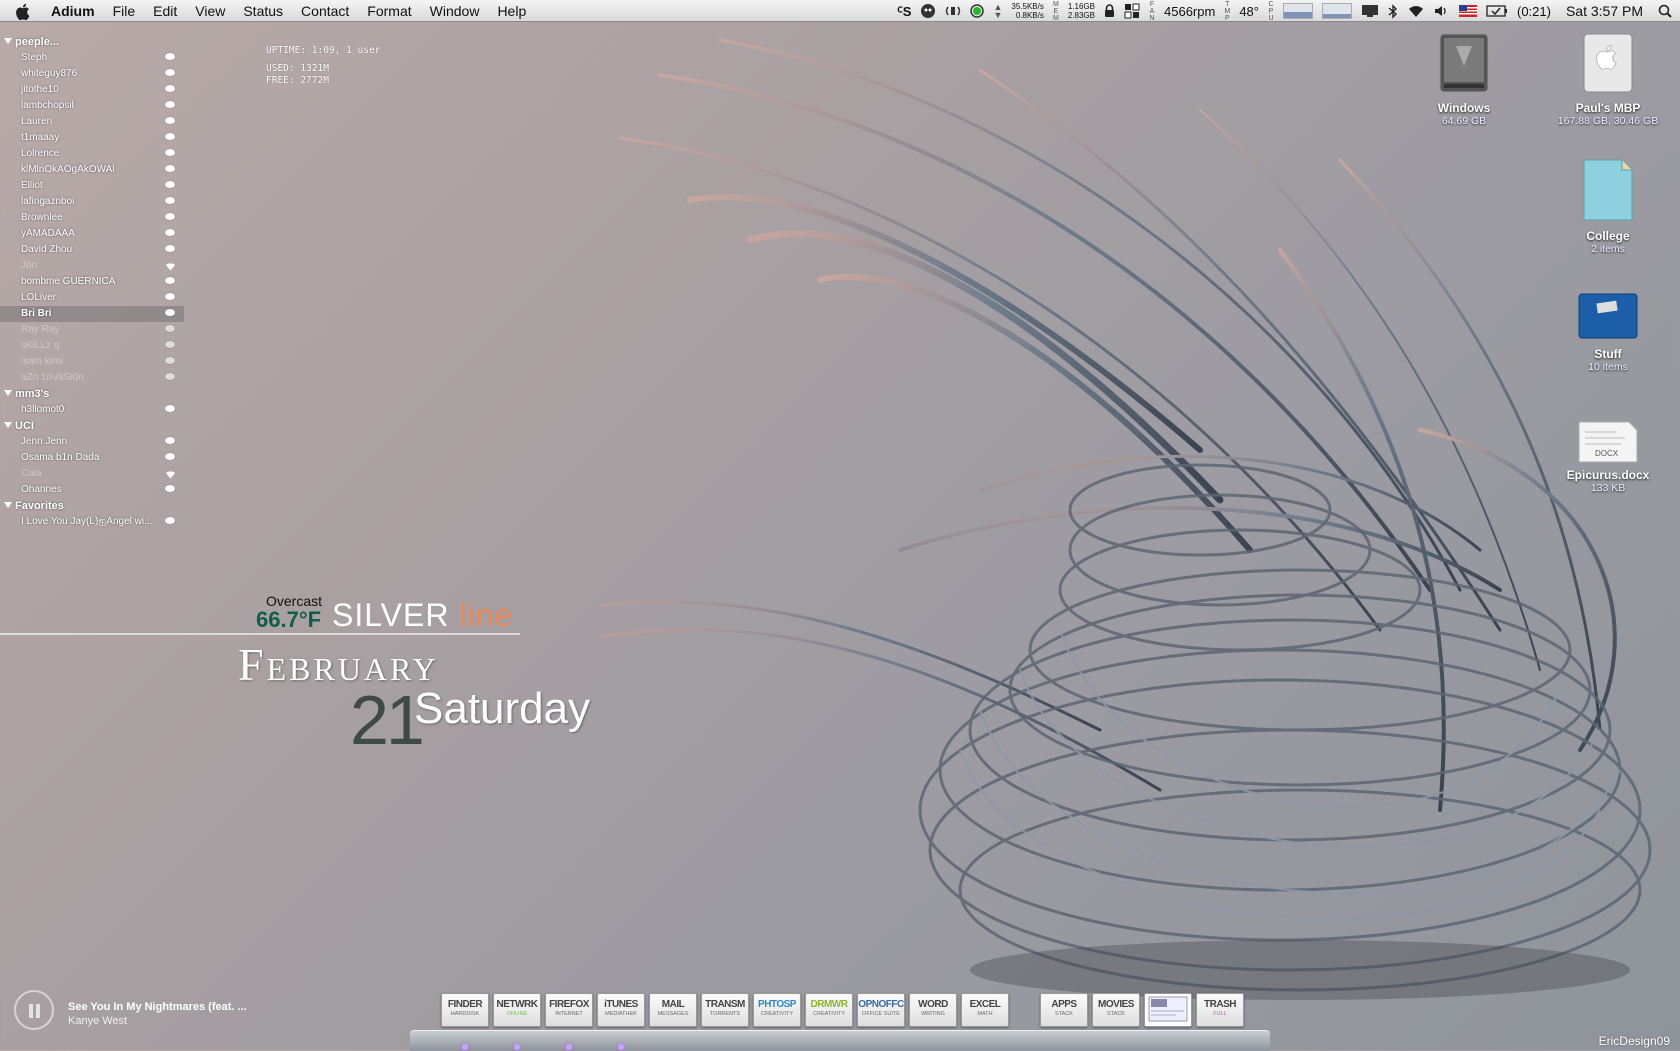 The image size is (1680, 1051). What do you see at coordinates (92, 346) in the screenshot?
I see `contact-item: sKiLLz q` at bounding box center [92, 346].